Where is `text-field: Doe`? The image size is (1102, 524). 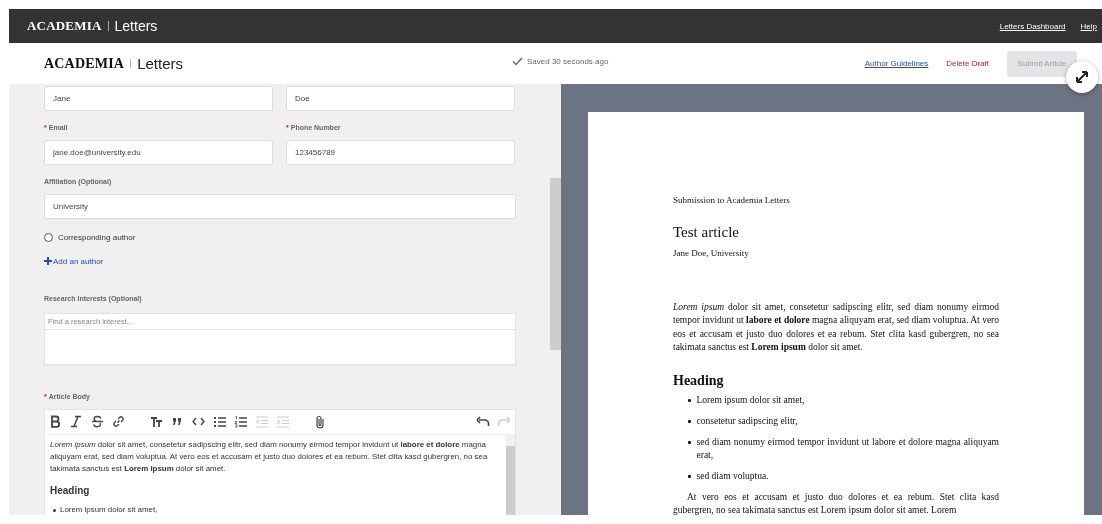 text-field: Doe is located at coordinates (400, 98).